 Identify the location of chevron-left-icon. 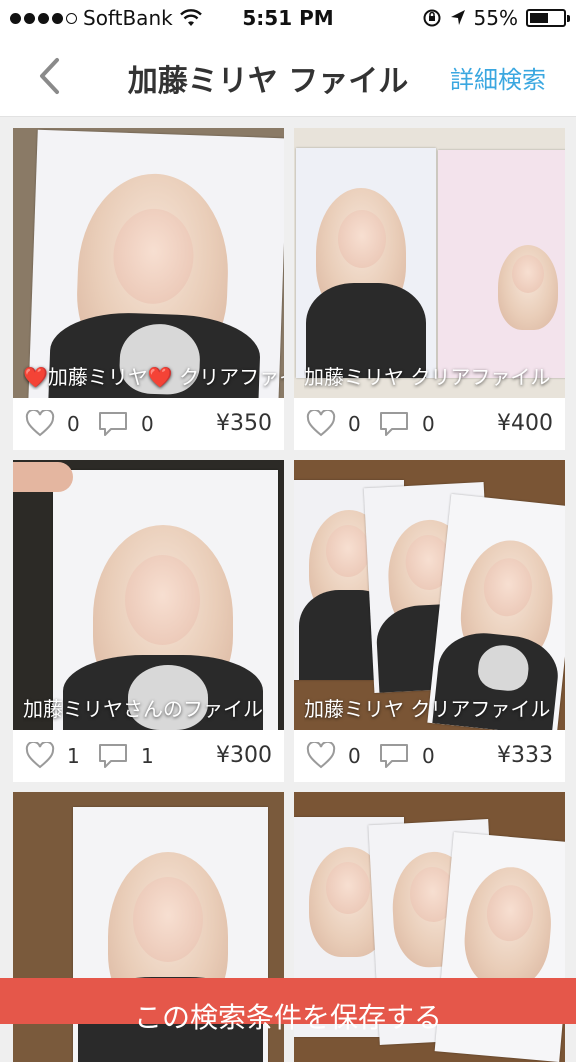
(49, 76).